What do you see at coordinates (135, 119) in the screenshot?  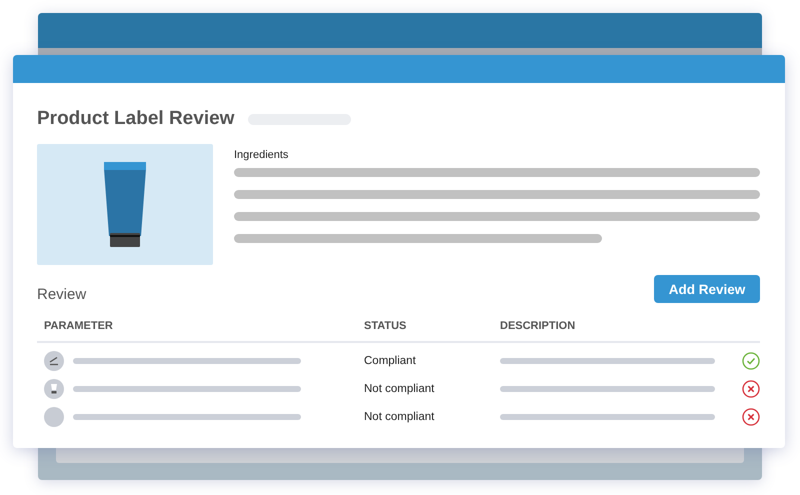 I see `page-title: Product Label Review` at bounding box center [135, 119].